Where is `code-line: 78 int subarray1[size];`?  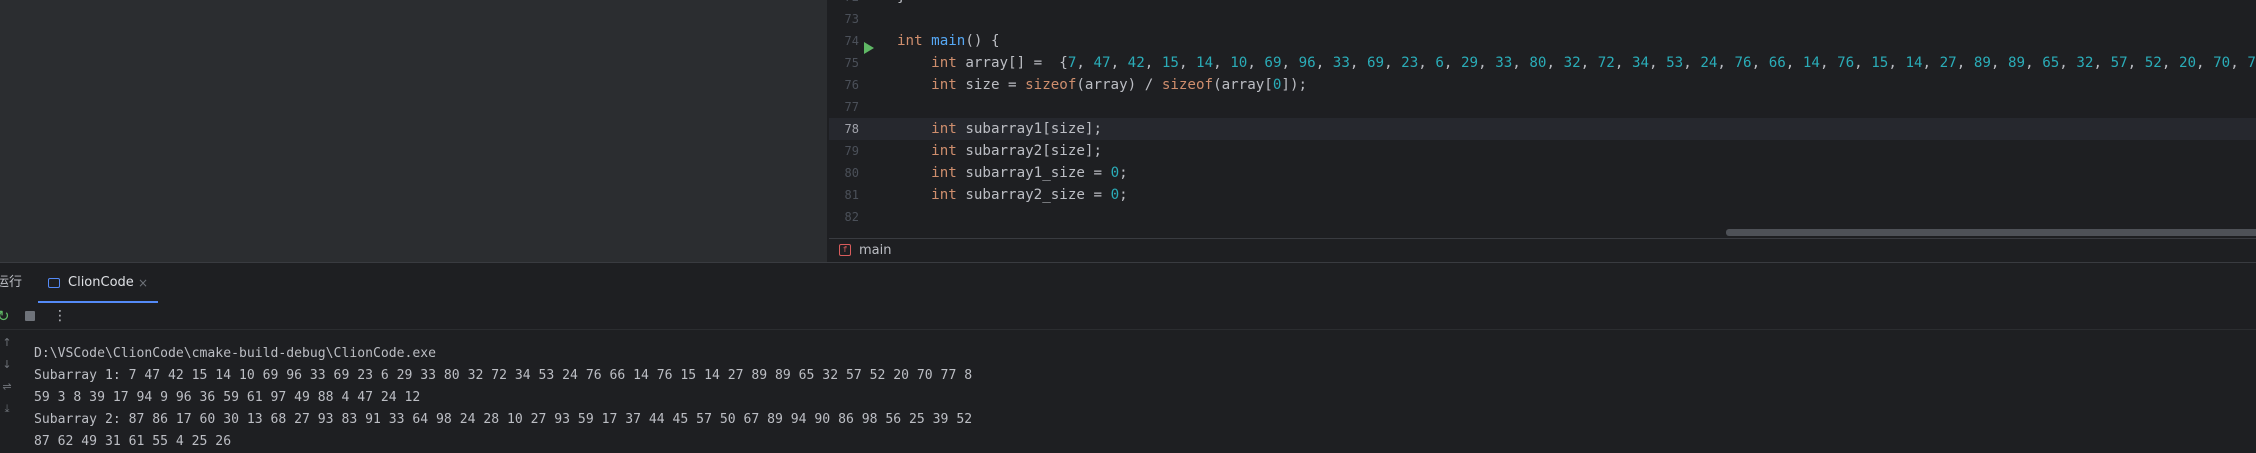 code-line: 78 int subarray1[size]; is located at coordinates (1542, 129).